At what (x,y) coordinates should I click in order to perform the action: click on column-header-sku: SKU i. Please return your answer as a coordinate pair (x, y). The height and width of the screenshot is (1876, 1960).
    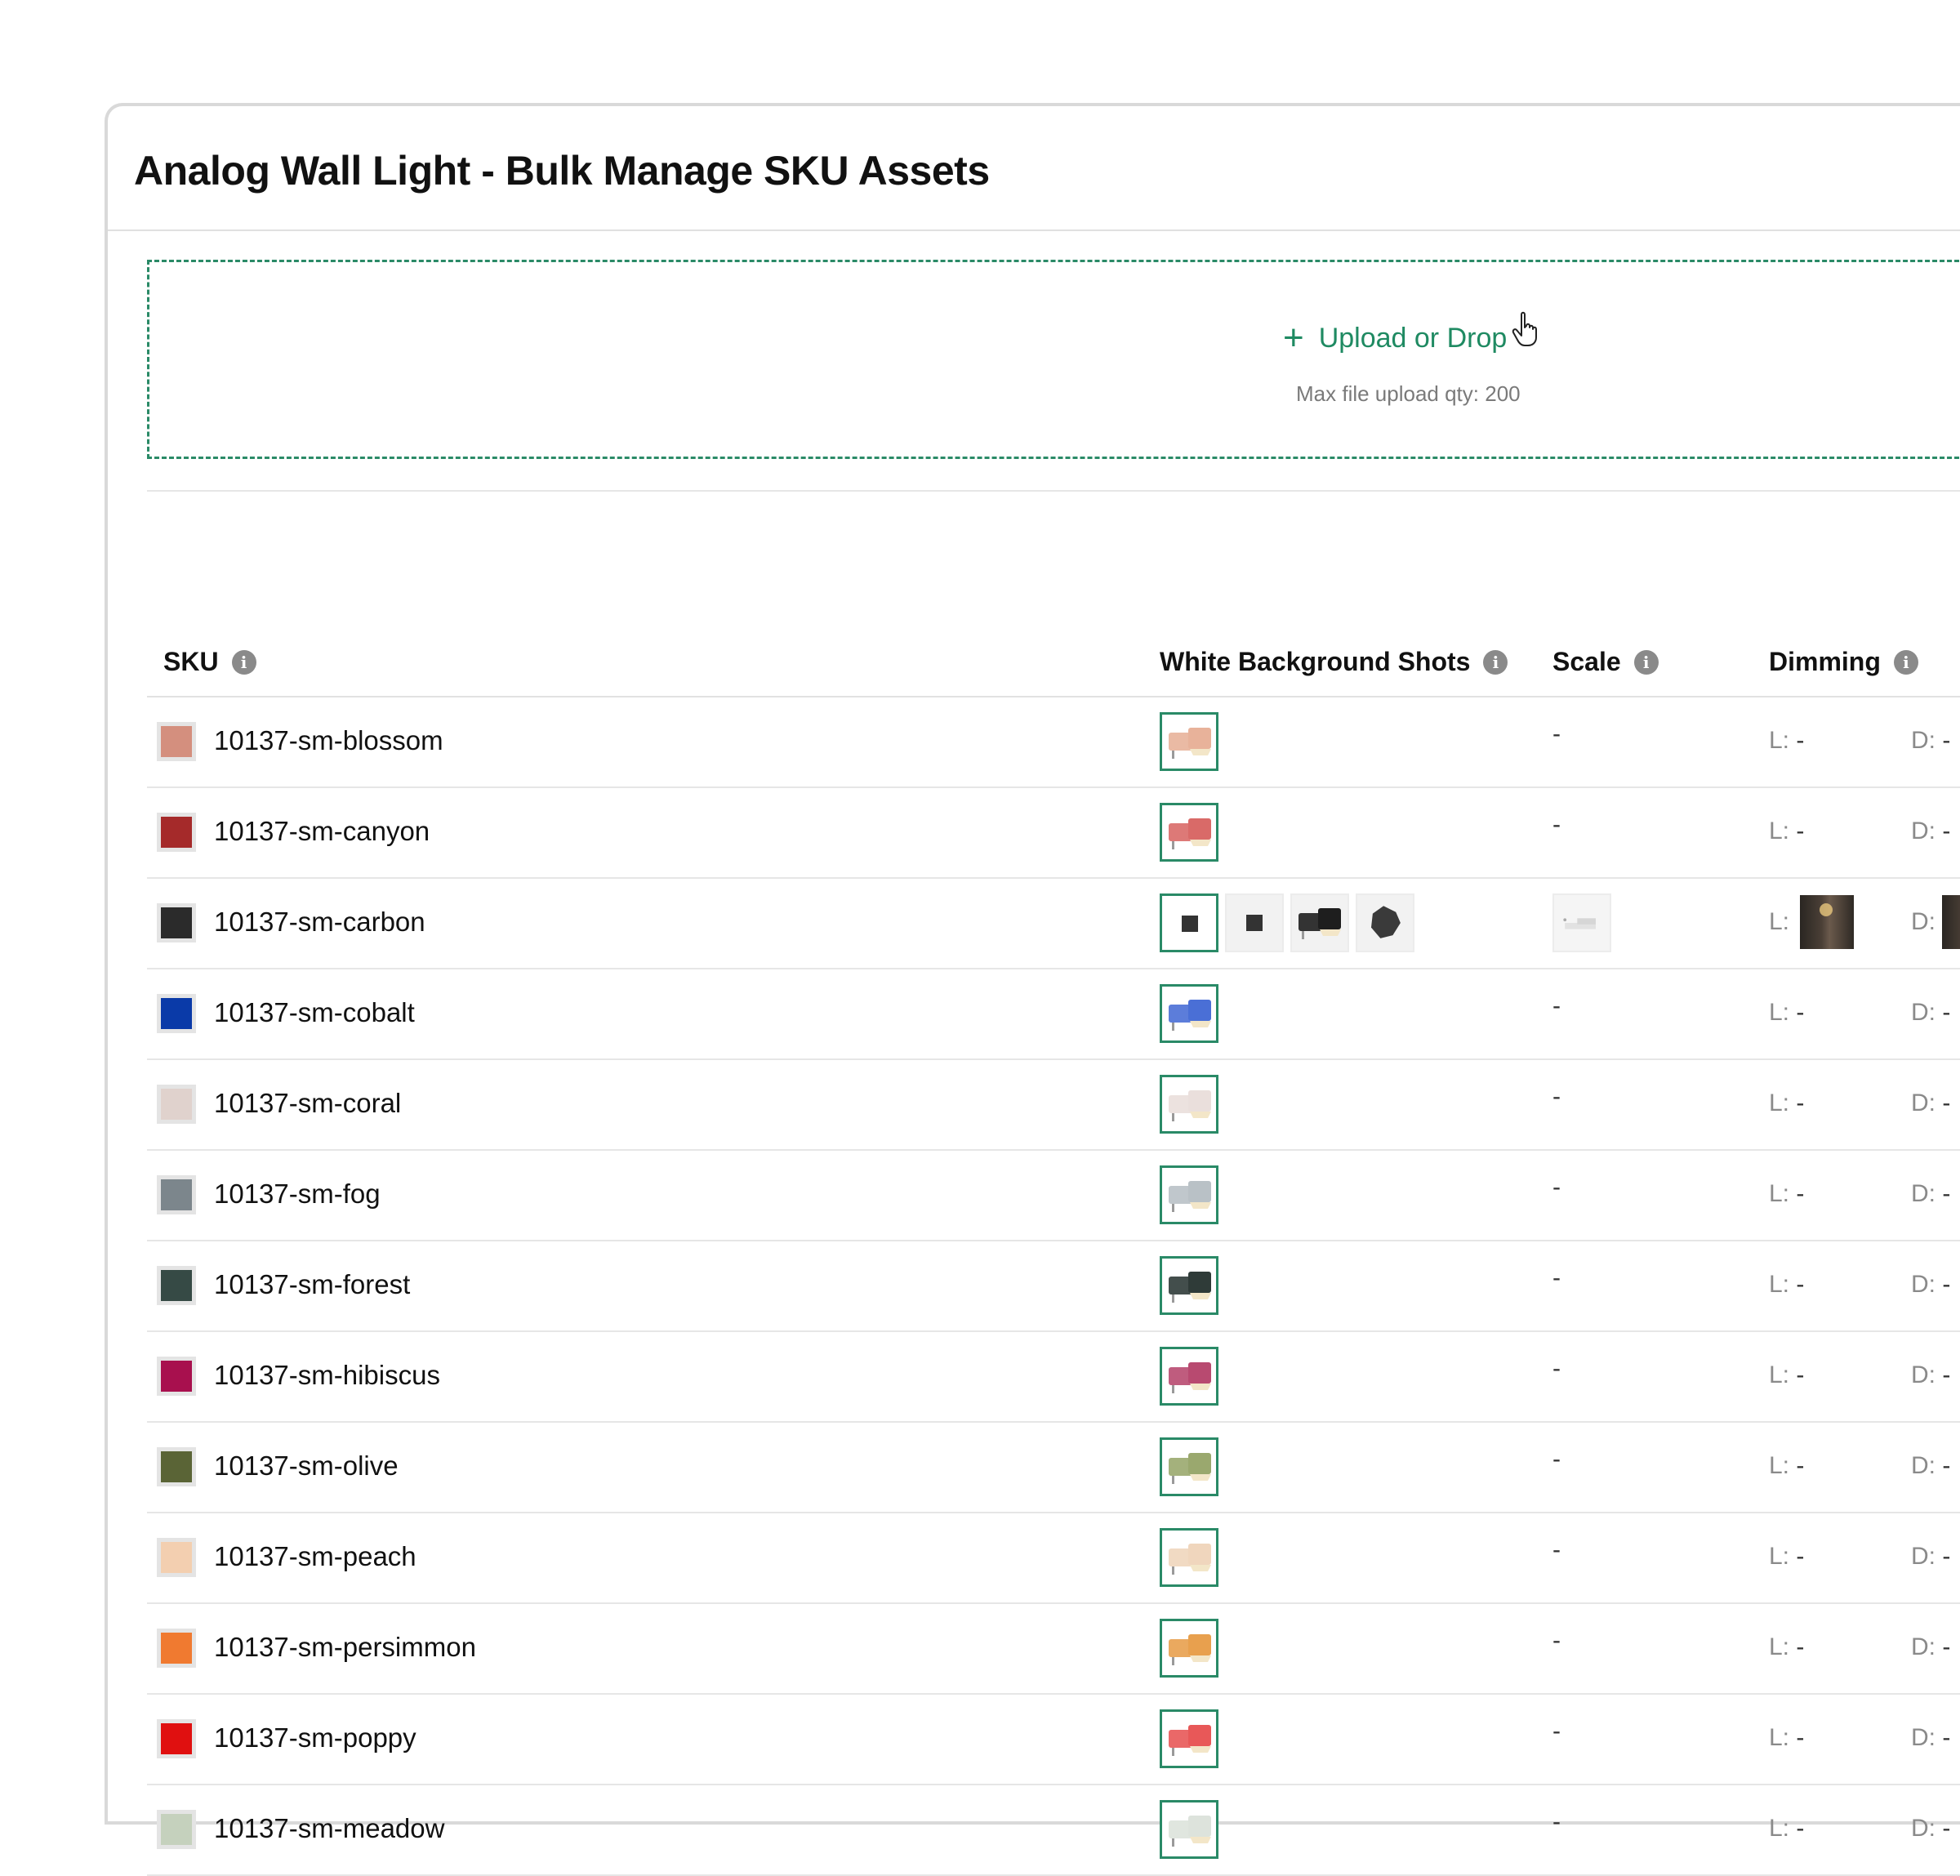
    Looking at the image, I should click on (209, 662).